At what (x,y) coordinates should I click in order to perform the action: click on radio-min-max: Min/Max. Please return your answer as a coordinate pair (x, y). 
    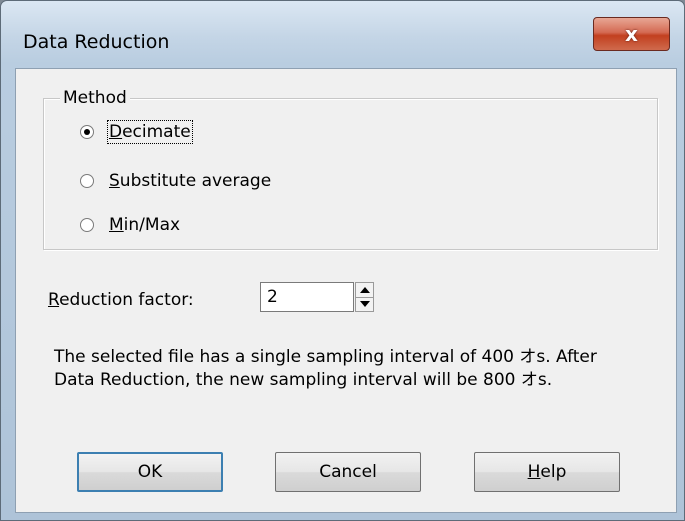
    Looking at the image, I should click on (130, 225).